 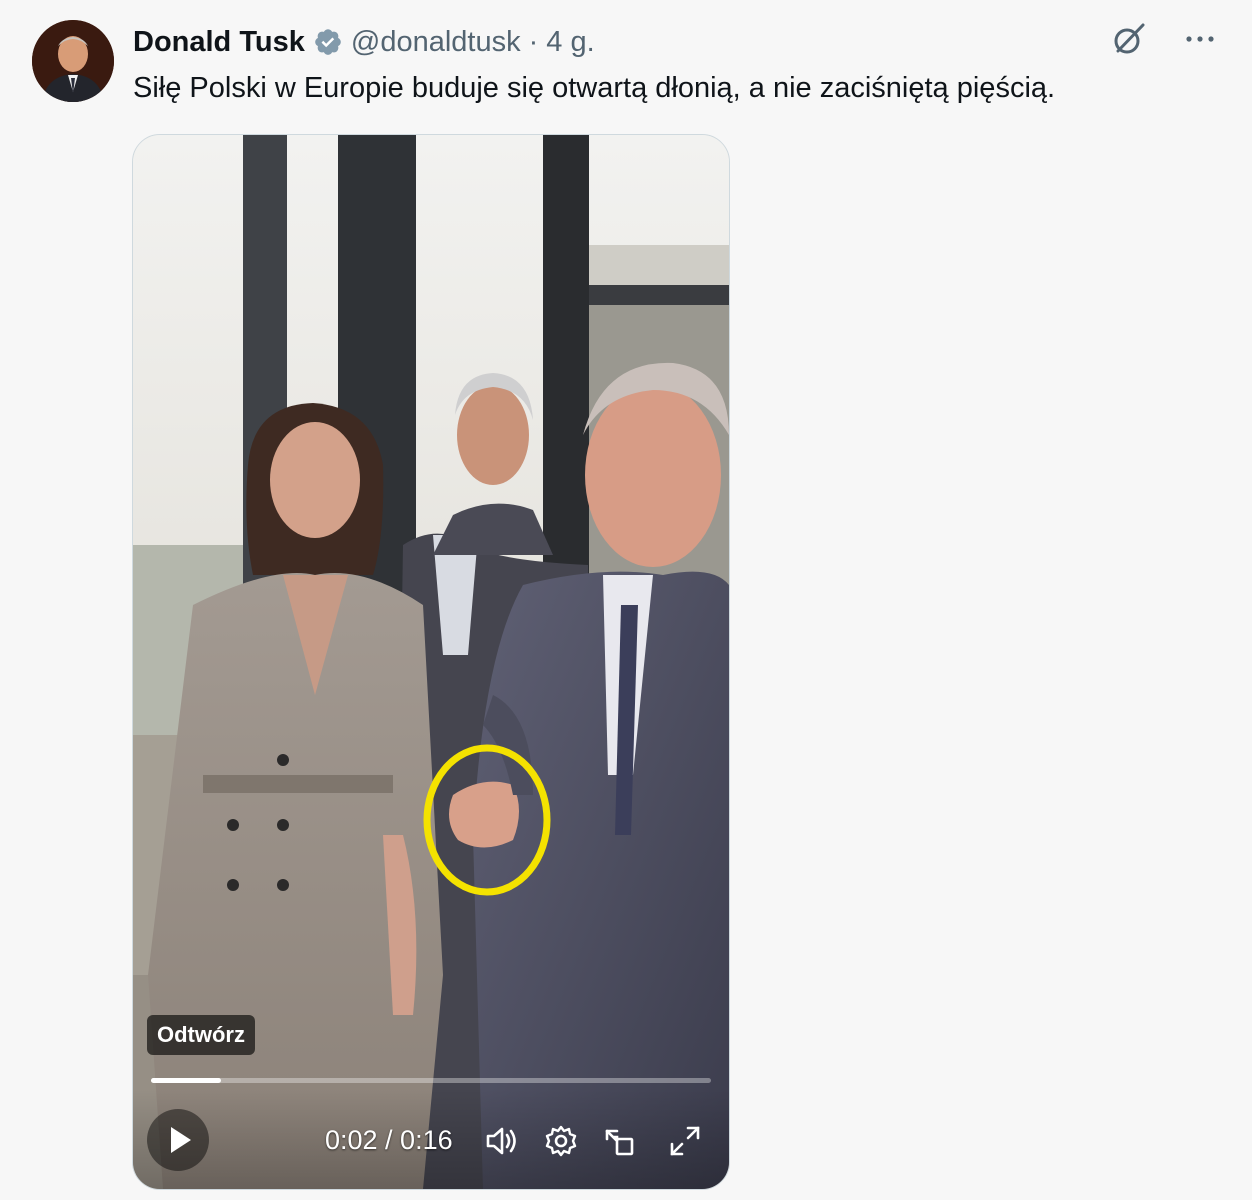 What do you see at coordinates (186, 1080) in the screenshot?
I see `video-progress-fill` at bounding box center [186, 1080].